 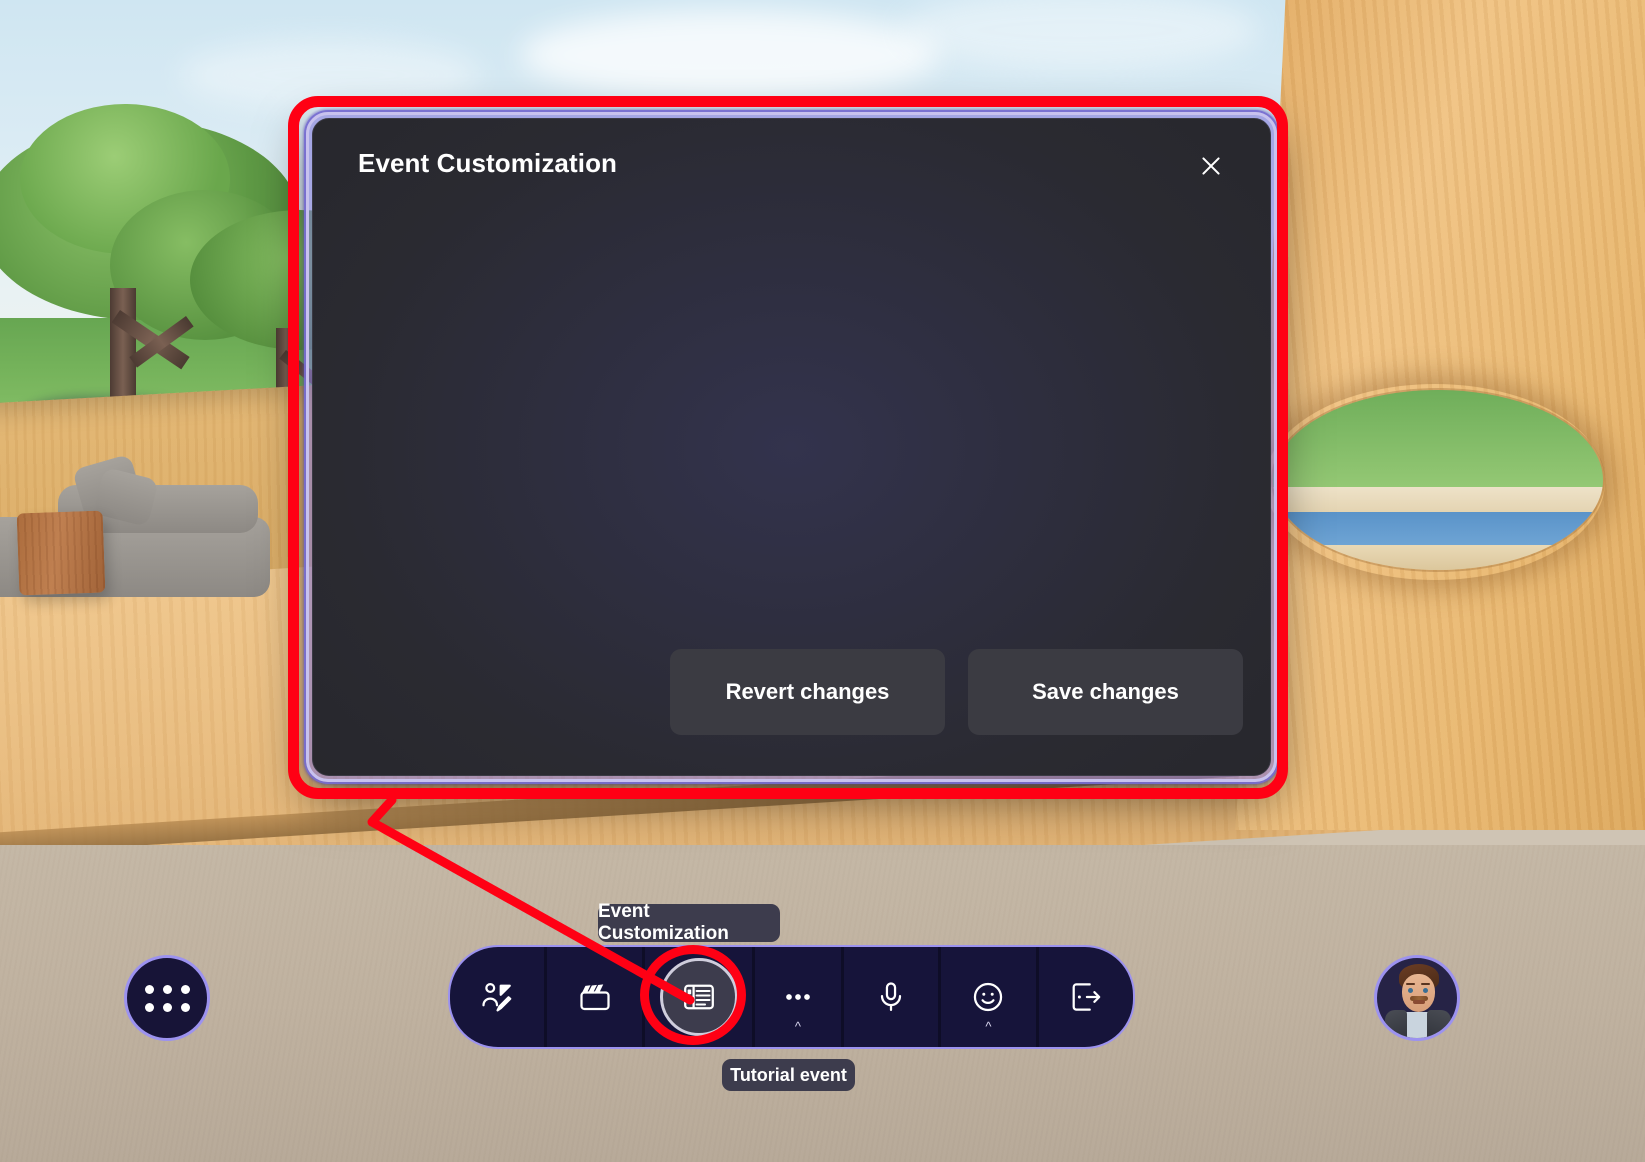 I want to click on emoji-button: ^, so click(x=988, y=997).